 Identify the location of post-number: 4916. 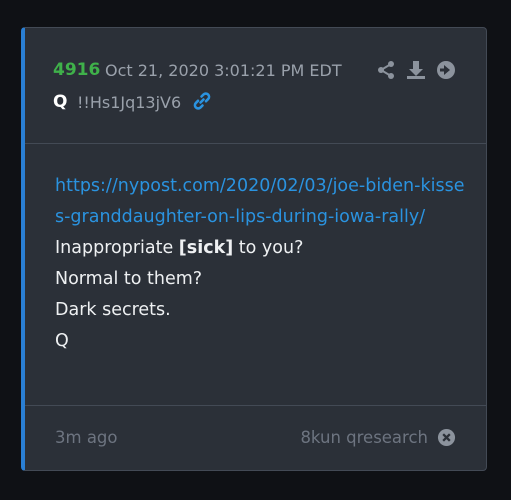
(76, 70).